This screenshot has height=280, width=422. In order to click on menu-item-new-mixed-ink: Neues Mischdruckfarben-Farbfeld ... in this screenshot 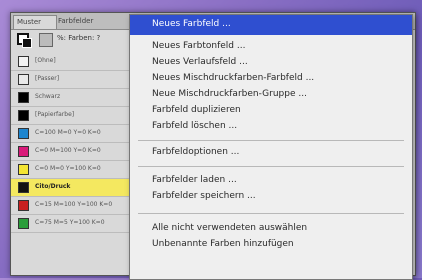, I will do `click(233, 78)`.